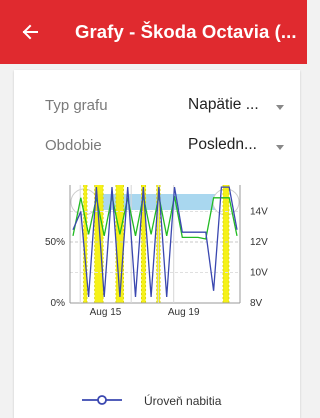 This screenshot has height=418, width=320. Describe the element at coordinates (259, 242) in the screenshot. I see `right-axis-tick-label: 12V` at that location.